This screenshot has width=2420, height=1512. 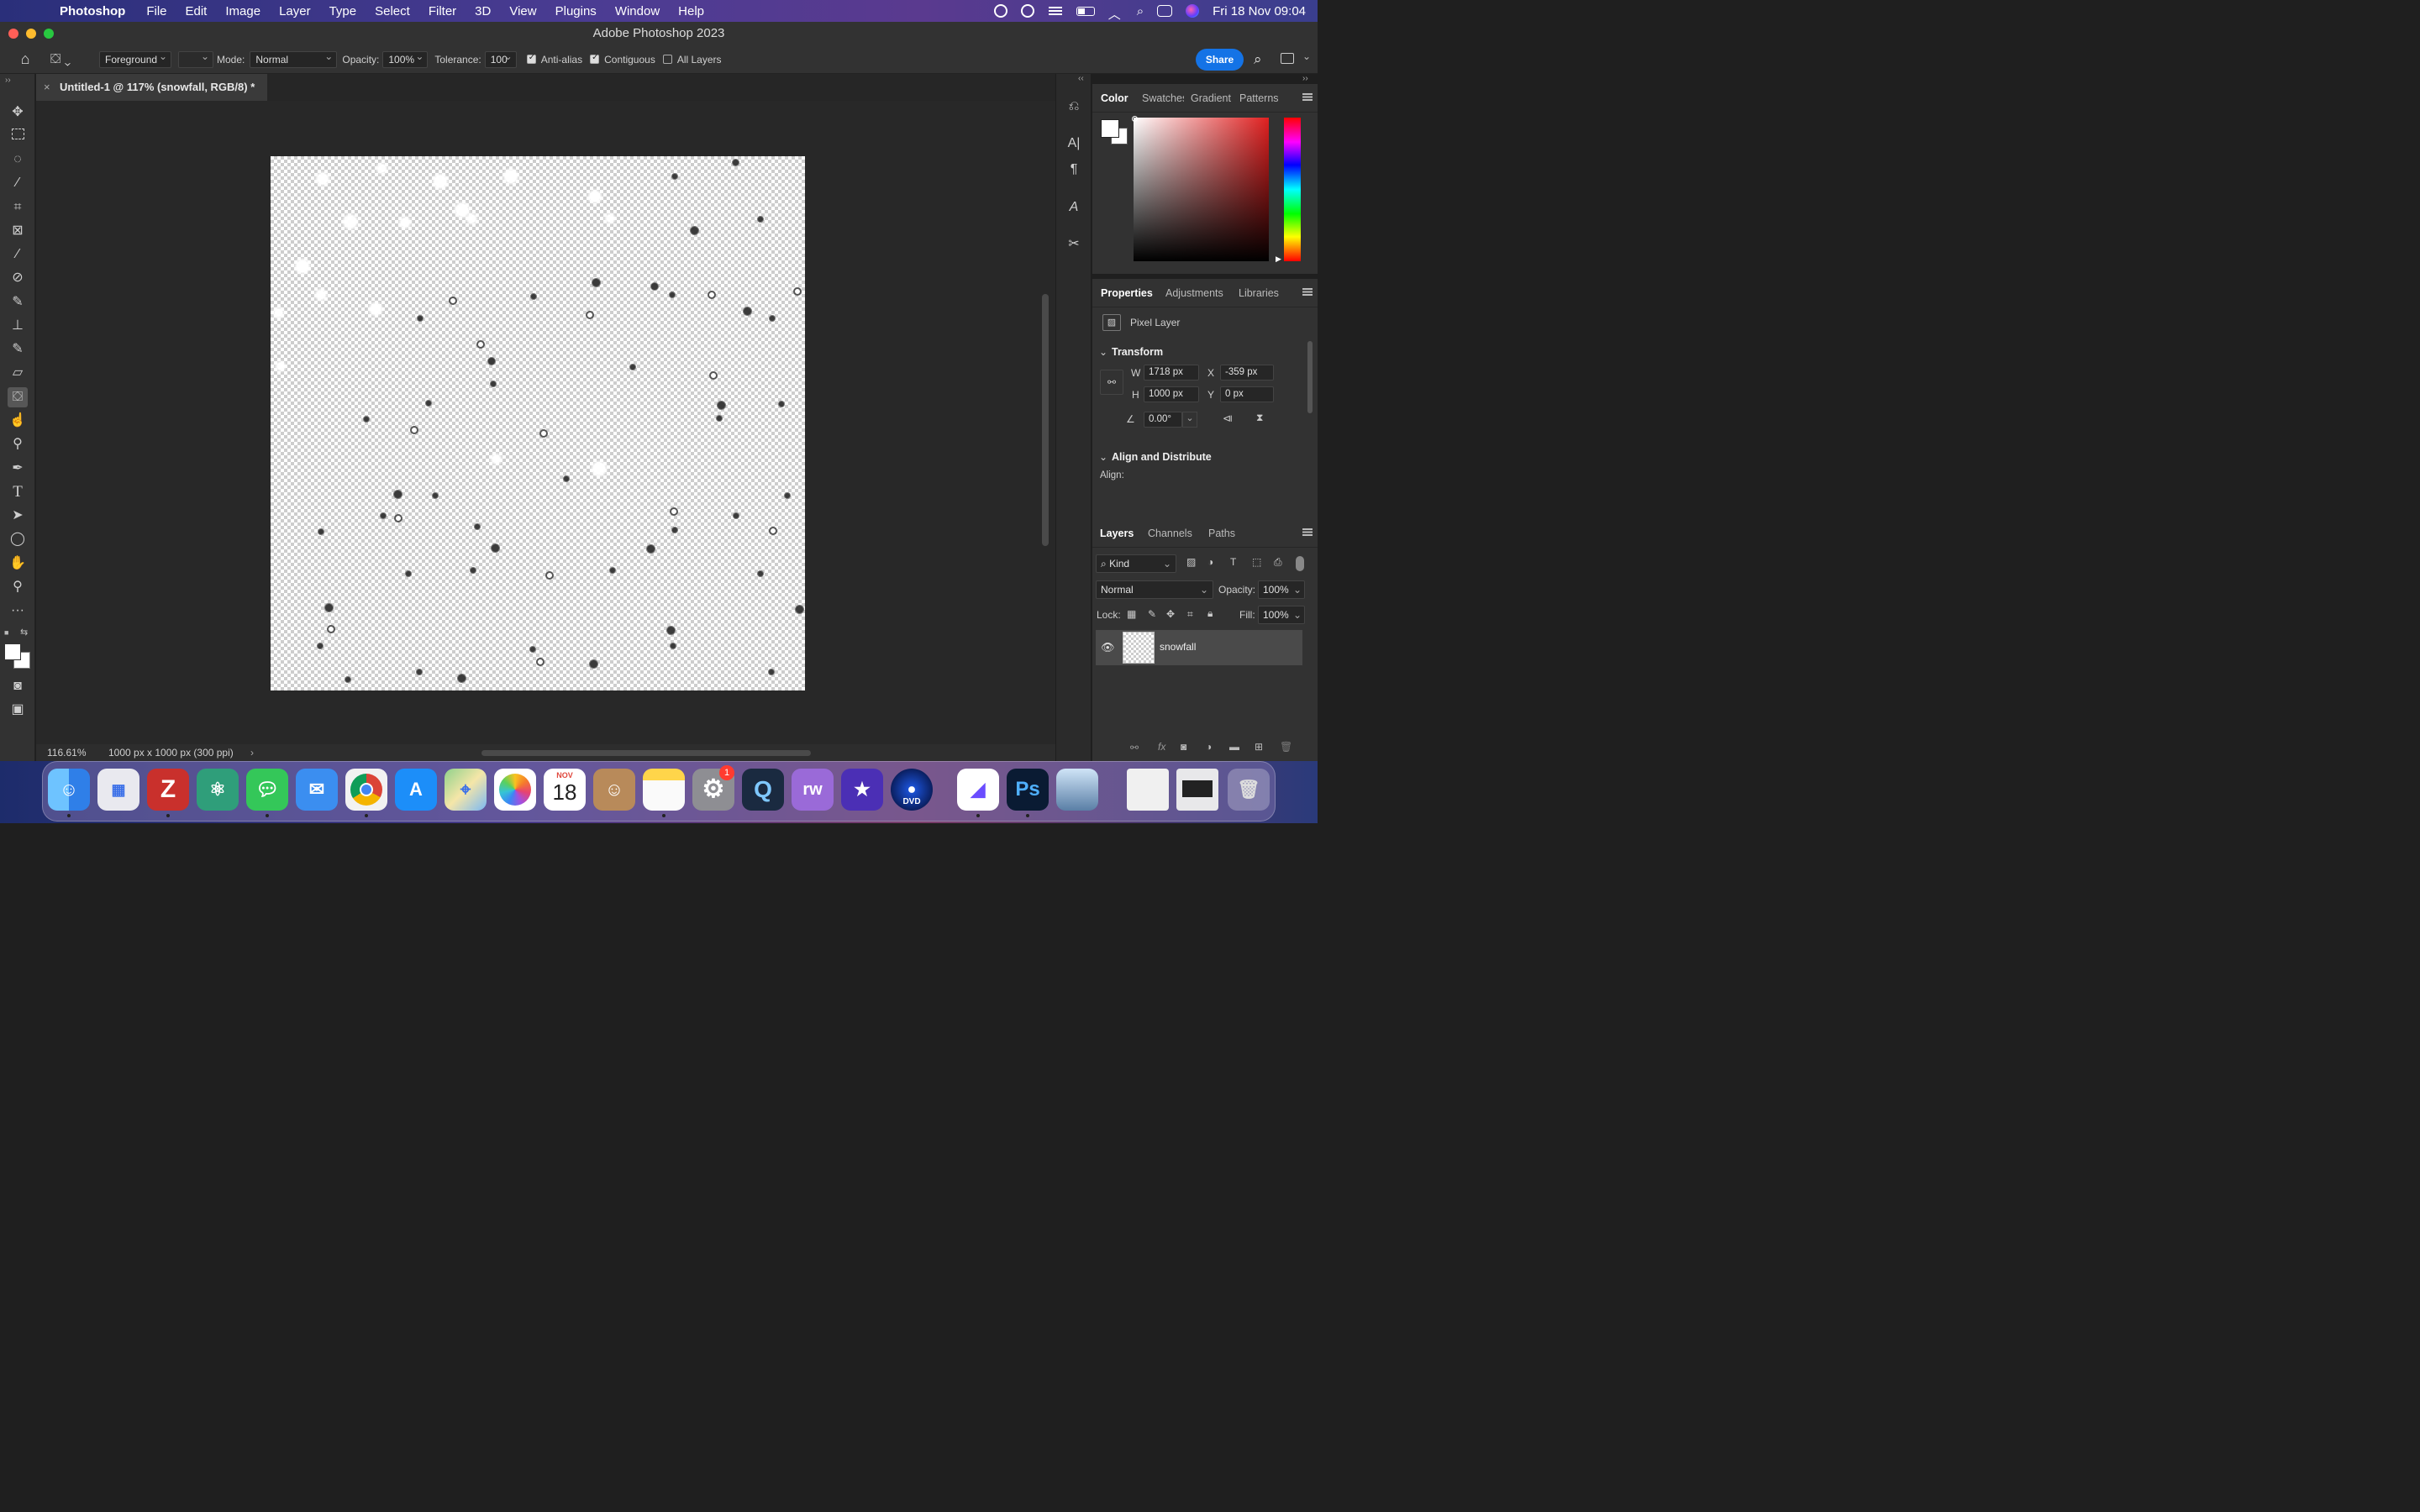 I want to click on history-panel-icon: ⎌, so click(x=1074, y=106).